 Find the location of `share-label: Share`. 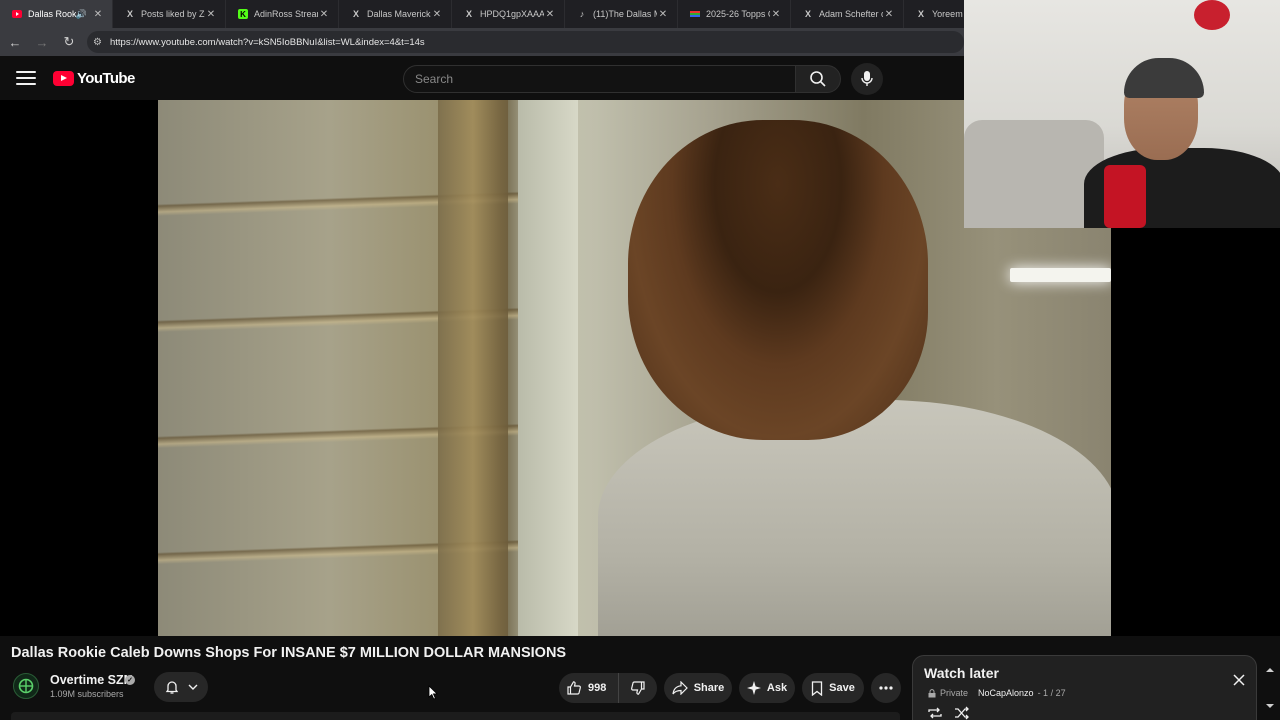

share-label: Share is located at coordinates (709, 688).